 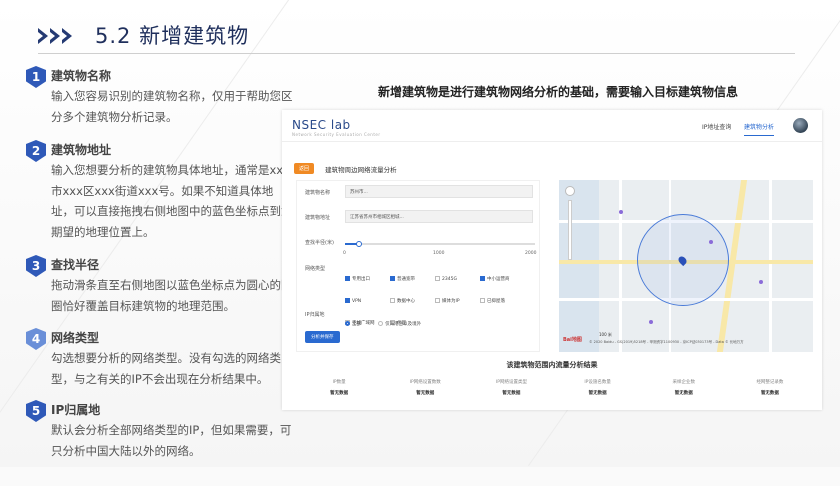 I want to click on address-label: 建筑物地址, so click(x=318, y=218).